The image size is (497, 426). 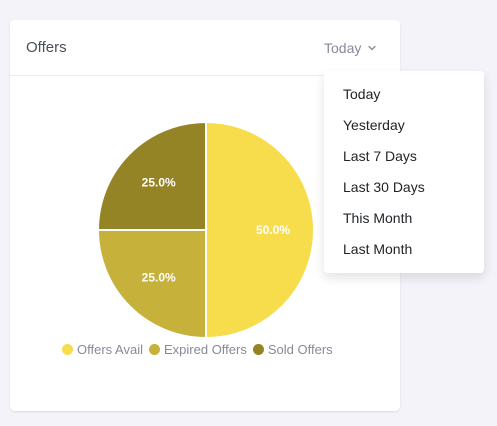 I want to click on period-dropdown-toggle: Today, so click(x=350, y=48).